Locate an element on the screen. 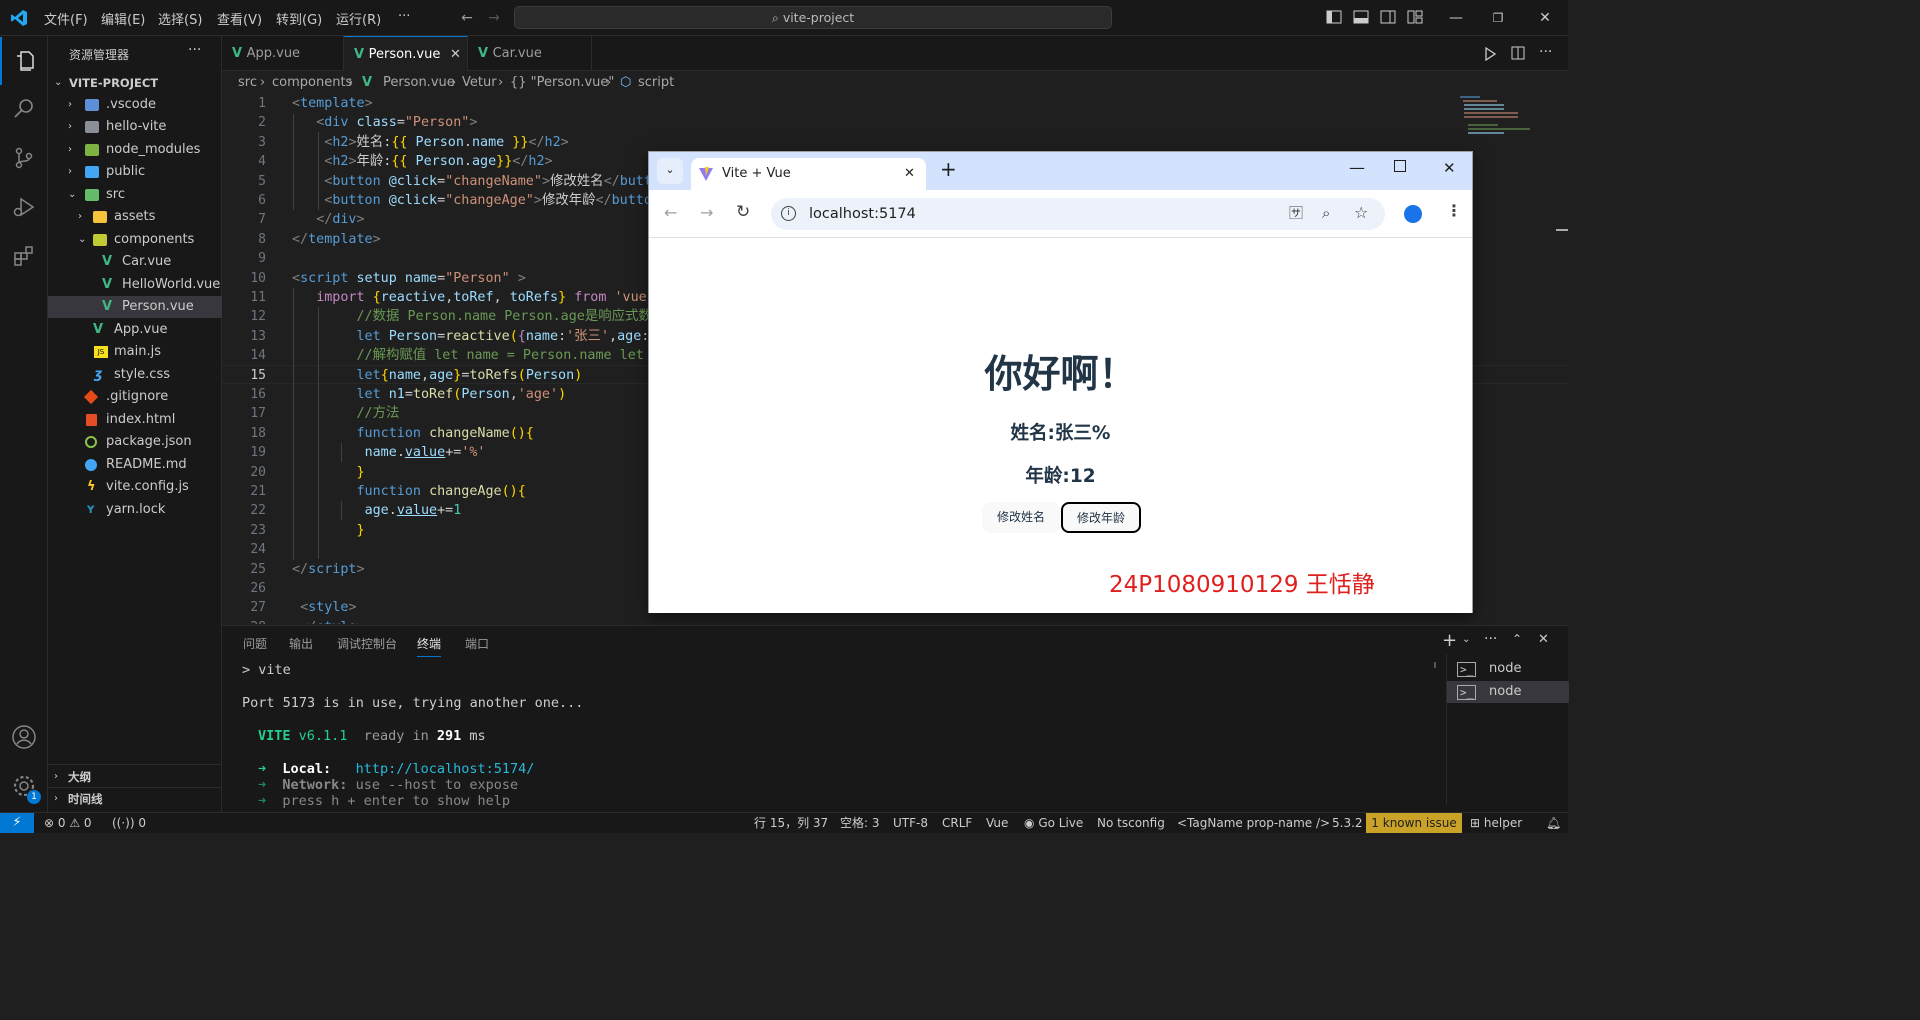  profile-avatar-icon is located at coordinates (1413, 214).